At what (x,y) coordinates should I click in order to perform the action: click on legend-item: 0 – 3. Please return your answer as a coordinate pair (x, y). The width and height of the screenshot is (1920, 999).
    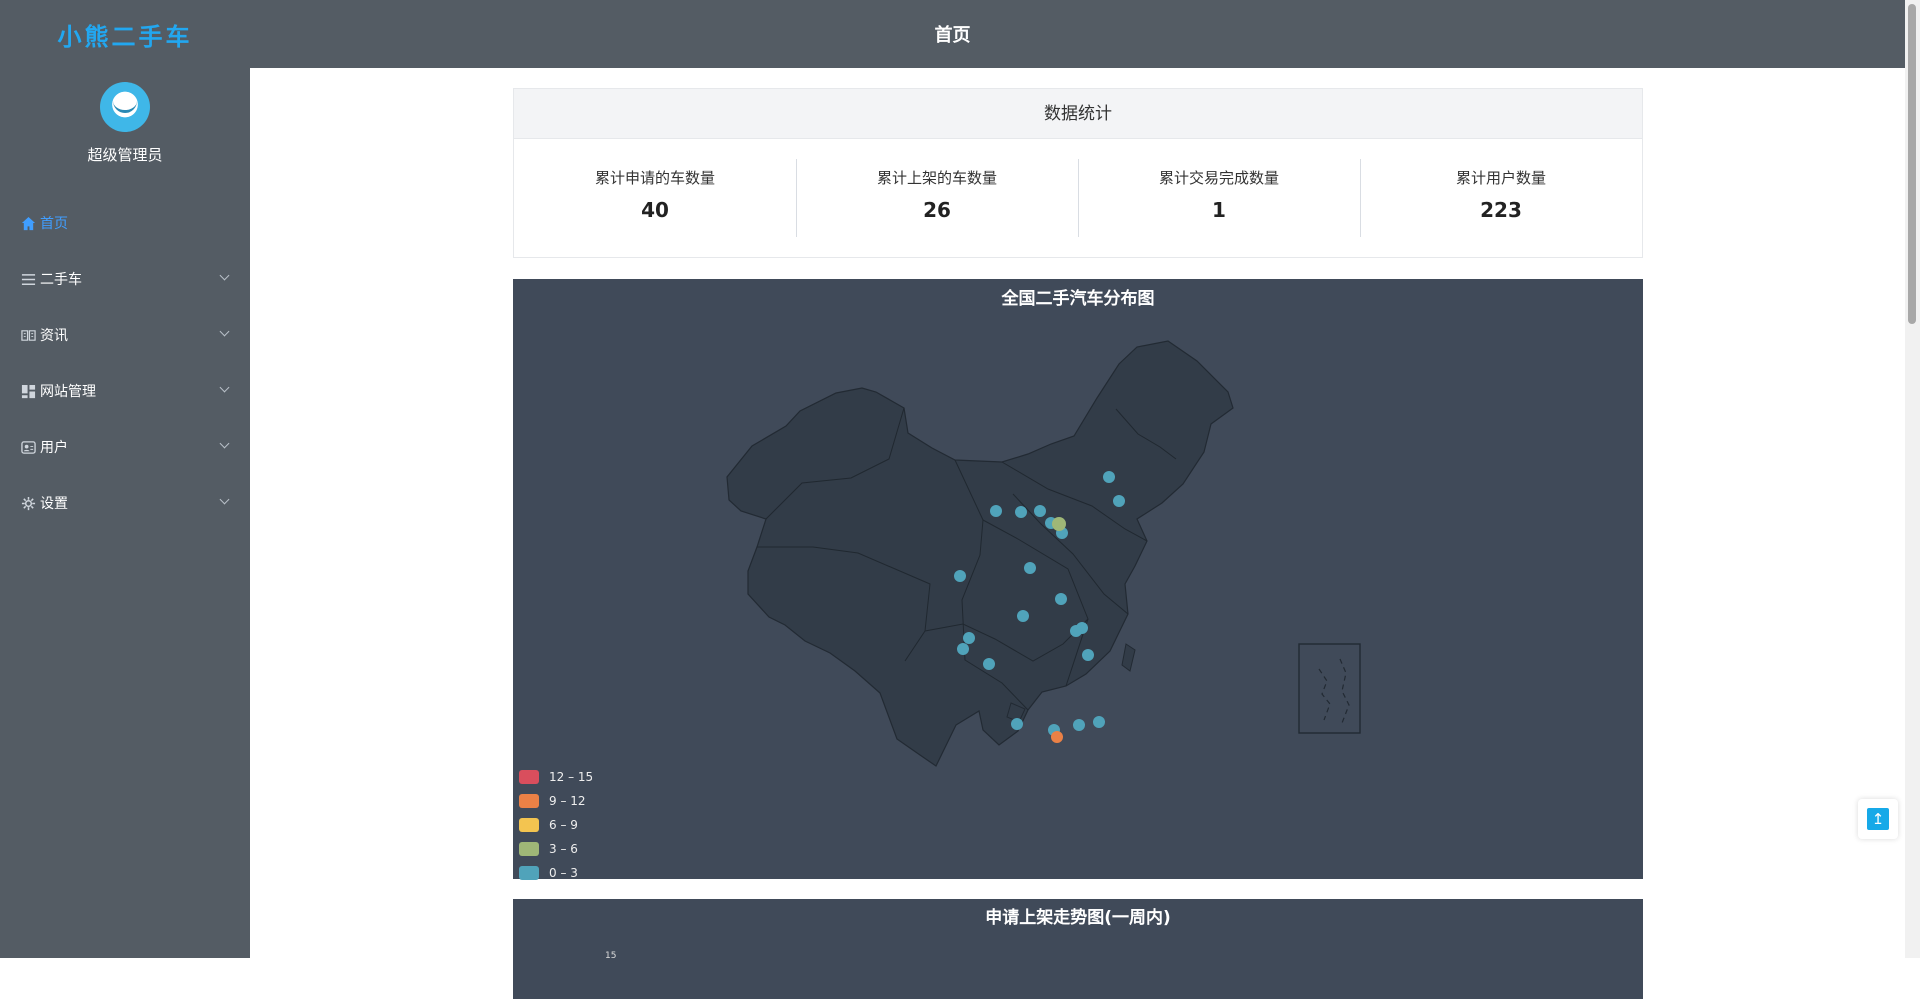
    Looking at the image, I should click on (556, 873).